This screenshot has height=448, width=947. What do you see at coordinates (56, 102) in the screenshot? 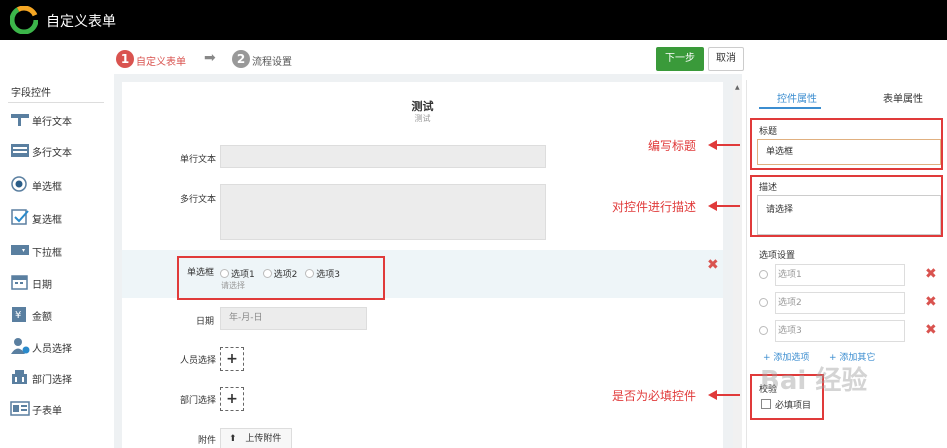
I see `sidebar-divider` at bounding box center [56, 102].